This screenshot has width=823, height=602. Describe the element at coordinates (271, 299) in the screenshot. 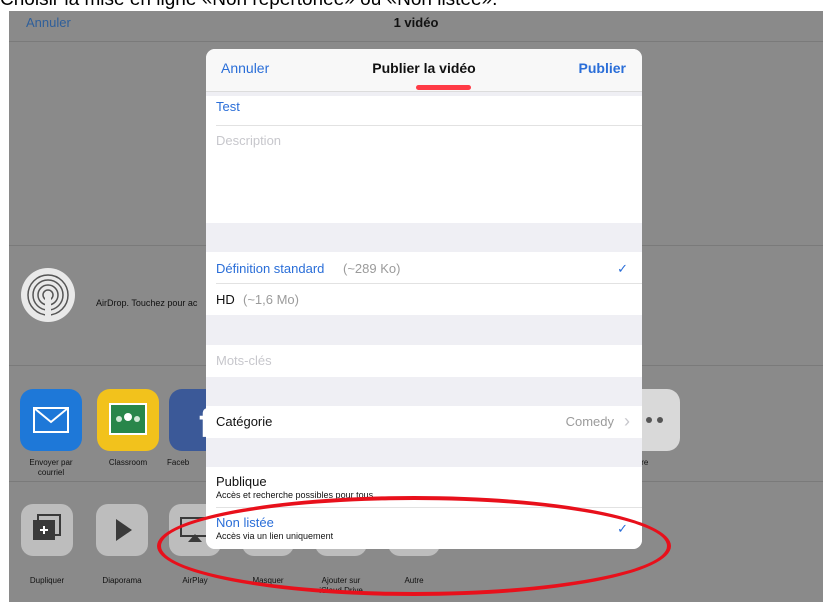

I see `quality-size: (~1,6 Mo)` at that location.